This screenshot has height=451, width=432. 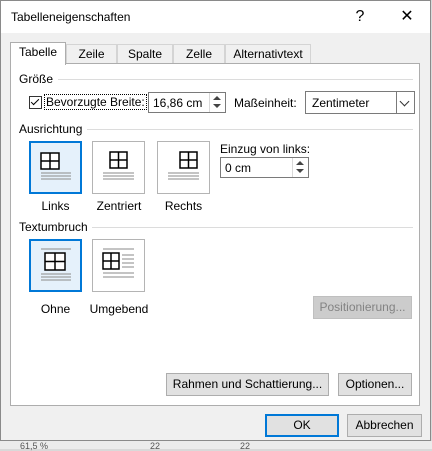 I want to click on unit-label: Maßeinheit:, so click(x=265, y=103).